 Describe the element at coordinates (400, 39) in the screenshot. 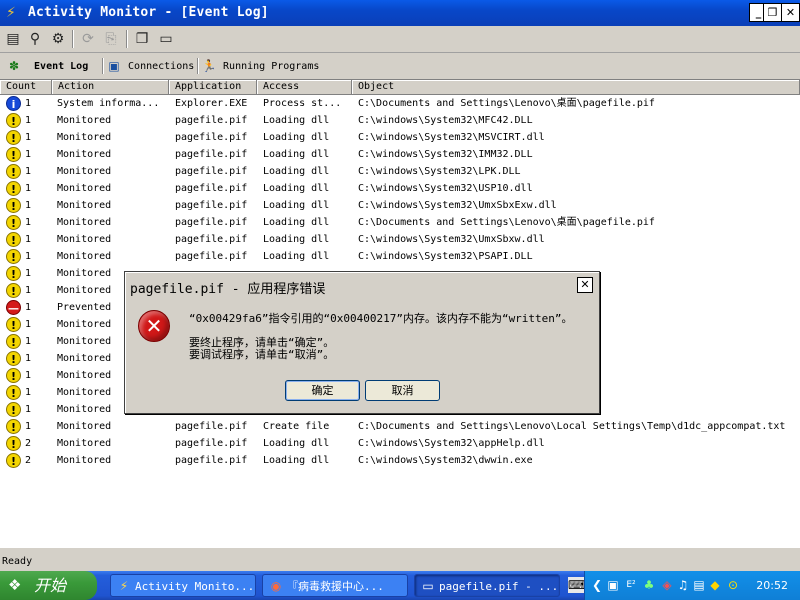

I see `toolbar: ▤ ⚲ ⚙ ⟳ ⎘ ❐ ▭` at that location.